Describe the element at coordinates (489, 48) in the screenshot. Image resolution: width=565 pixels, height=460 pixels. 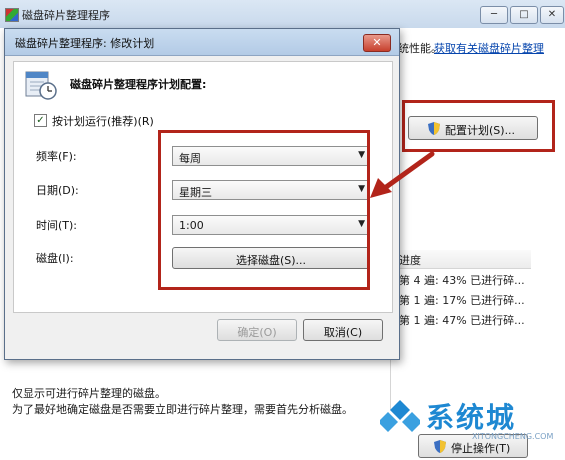
I see `help-link: 获取有关磁盘碎片整理` at that location.